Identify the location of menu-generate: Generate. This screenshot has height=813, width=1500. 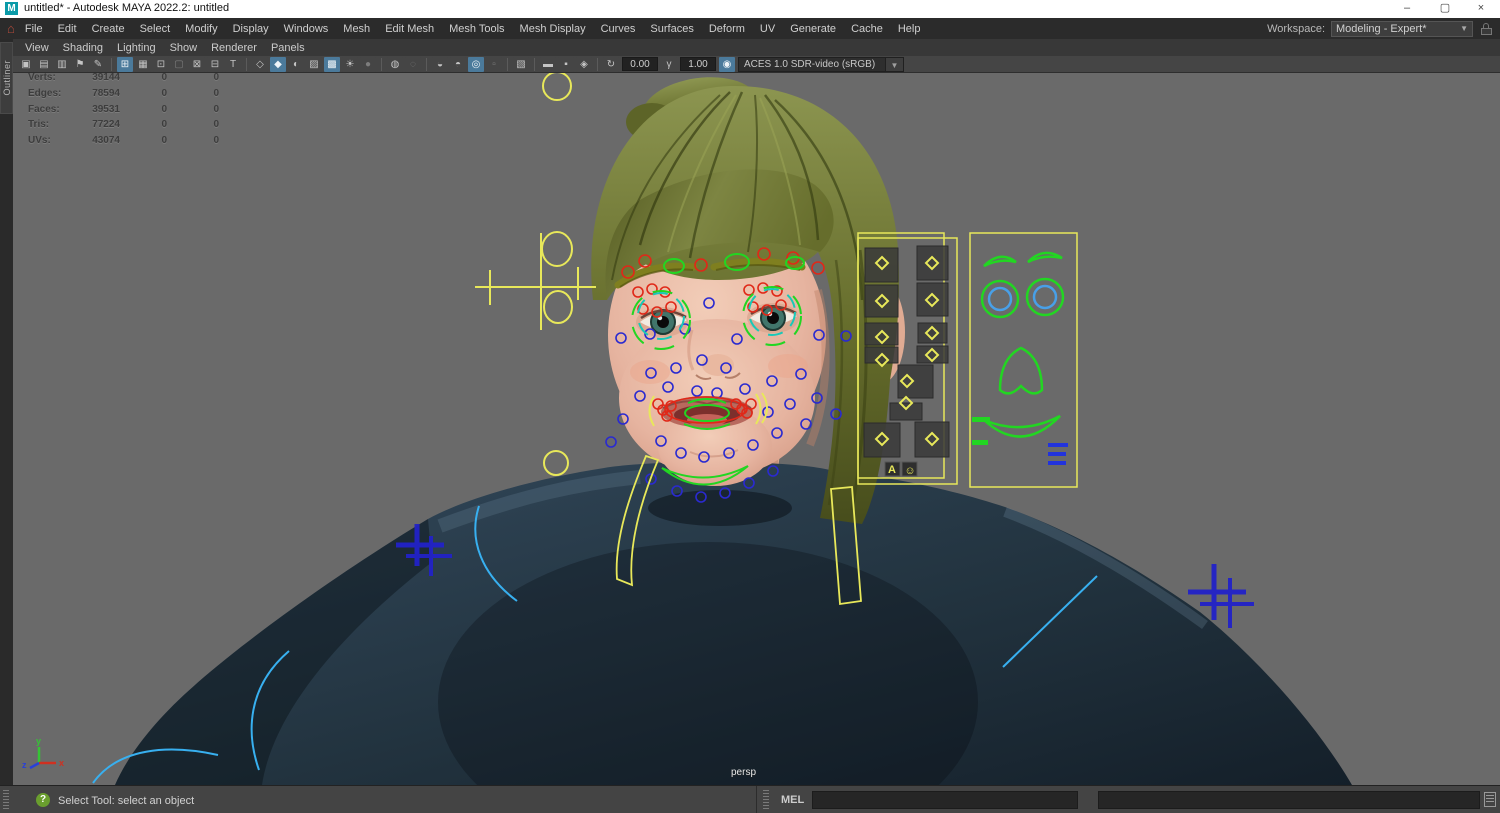
(813, 29).